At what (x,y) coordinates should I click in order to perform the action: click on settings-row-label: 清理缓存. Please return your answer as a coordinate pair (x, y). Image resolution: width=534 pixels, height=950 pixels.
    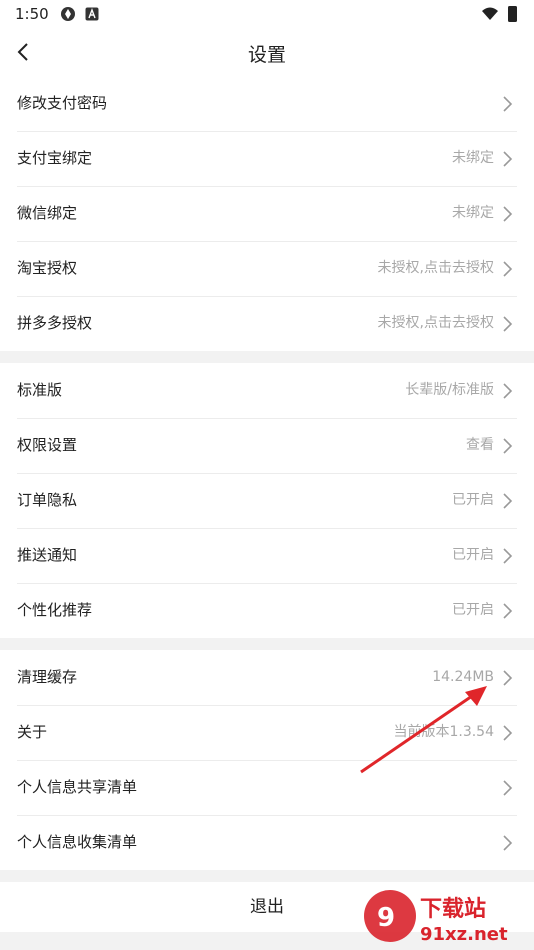
    Looking at the image, I should click on (47, 677).